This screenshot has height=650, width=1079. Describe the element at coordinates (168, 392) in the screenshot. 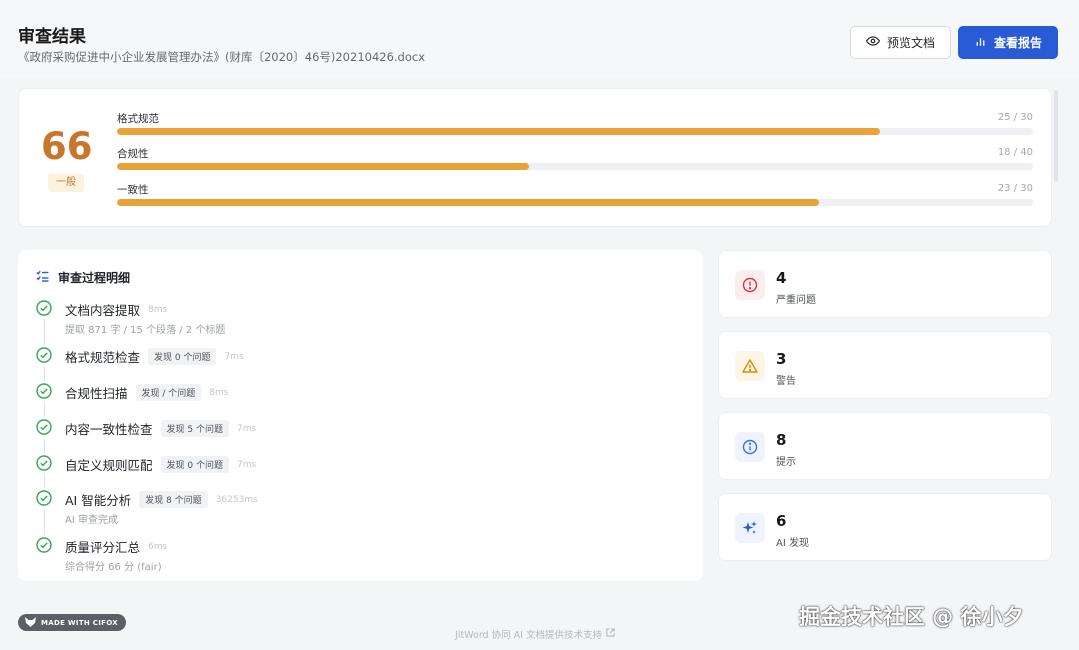

I see `step-issue-badge: 发现 / 个问题` at that location.